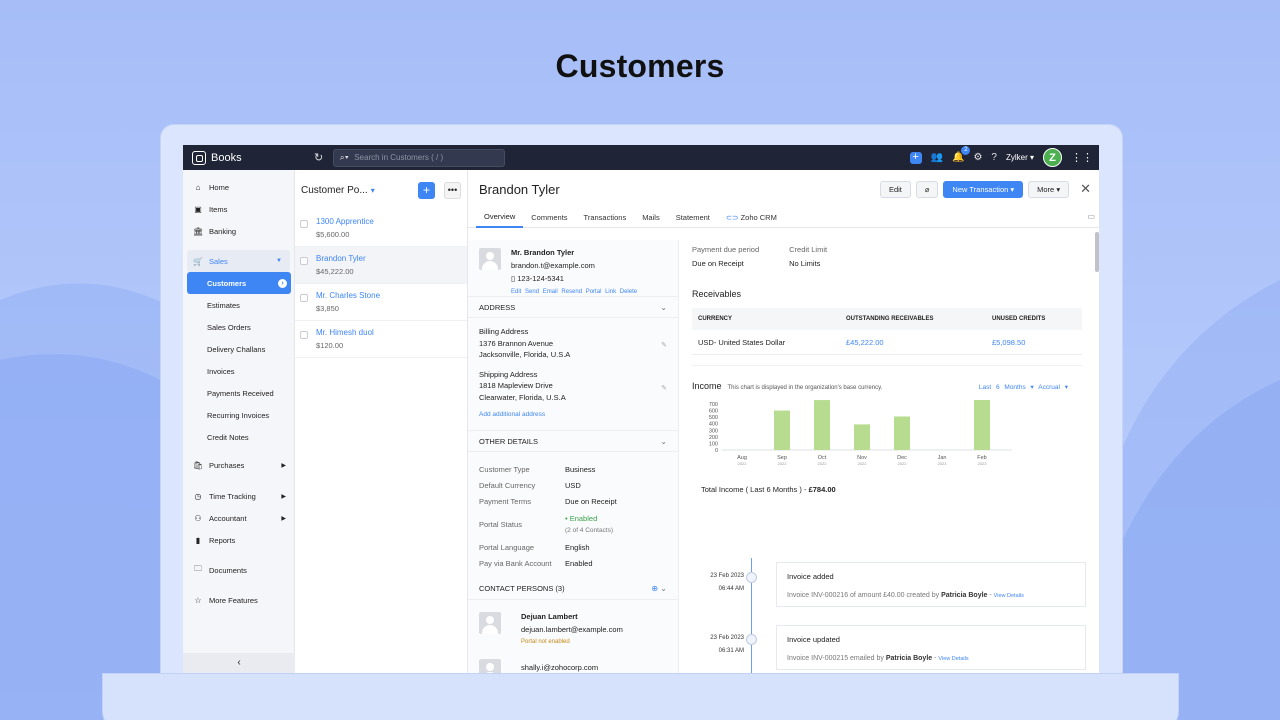 This screenshot has width=1280, height=720. Describe the element at coordinates (895, 189) in the screenshot. I see `edit-button: Edit` at that location.